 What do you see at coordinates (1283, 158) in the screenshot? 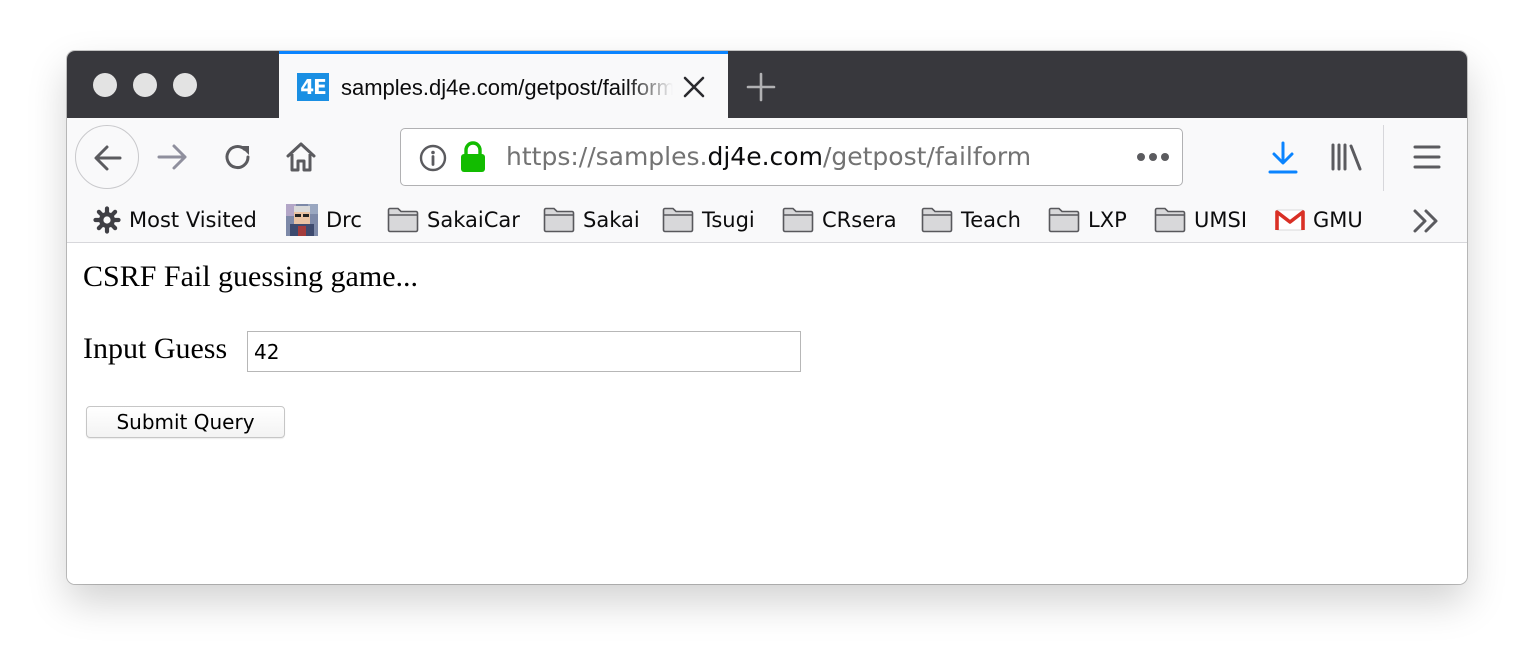
I see `download-arrow-icon` at bounding box center [1283, 158].